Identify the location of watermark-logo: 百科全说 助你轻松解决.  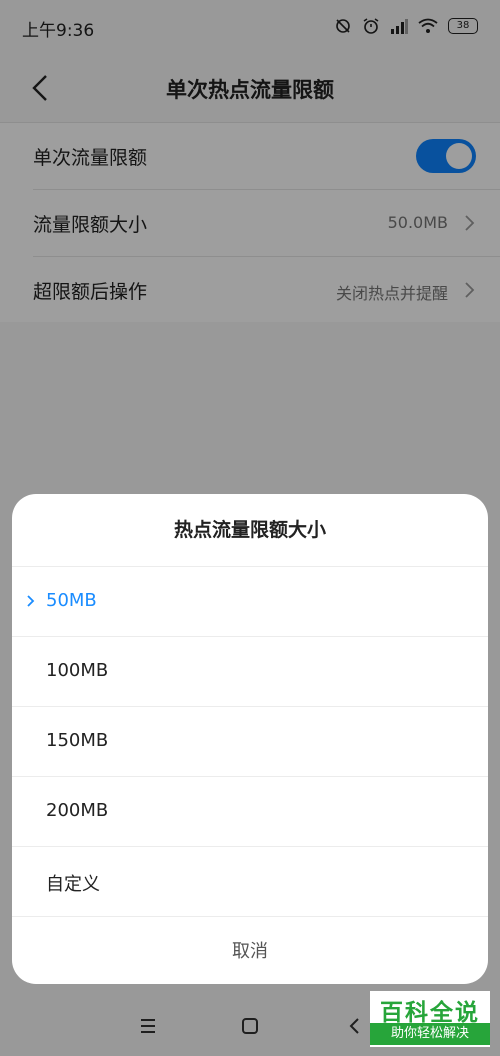
(430, 1019).